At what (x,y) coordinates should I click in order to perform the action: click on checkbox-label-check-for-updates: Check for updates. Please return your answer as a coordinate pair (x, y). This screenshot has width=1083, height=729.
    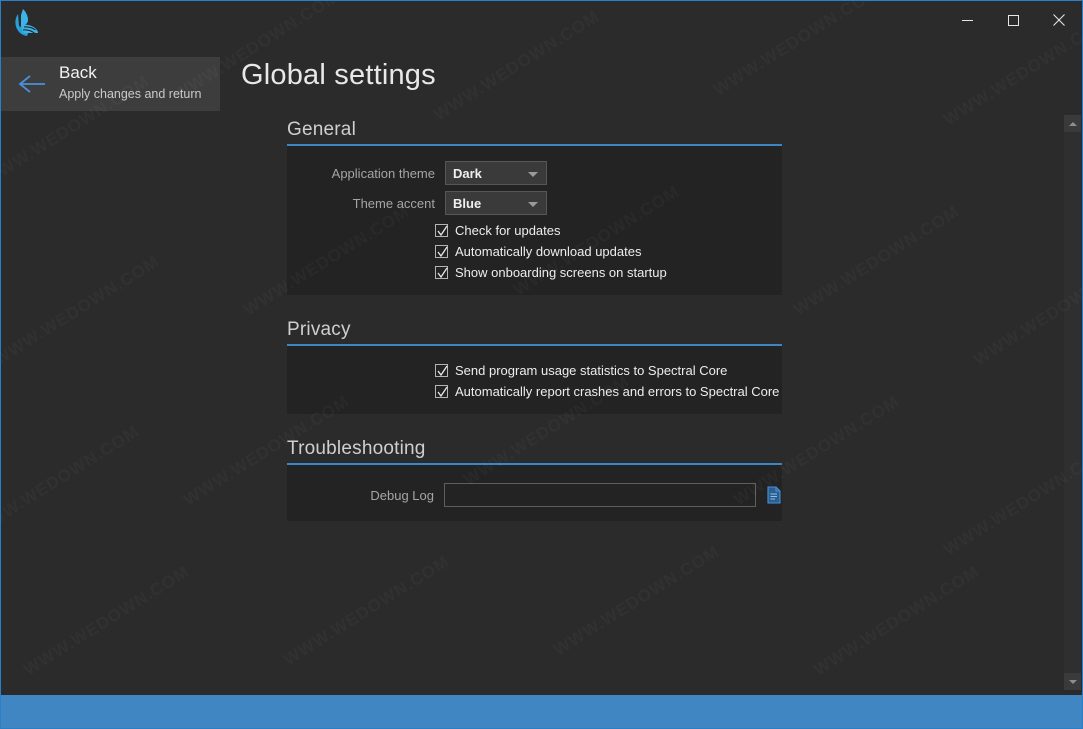
    Looking at the image, I should click on (508, 230).